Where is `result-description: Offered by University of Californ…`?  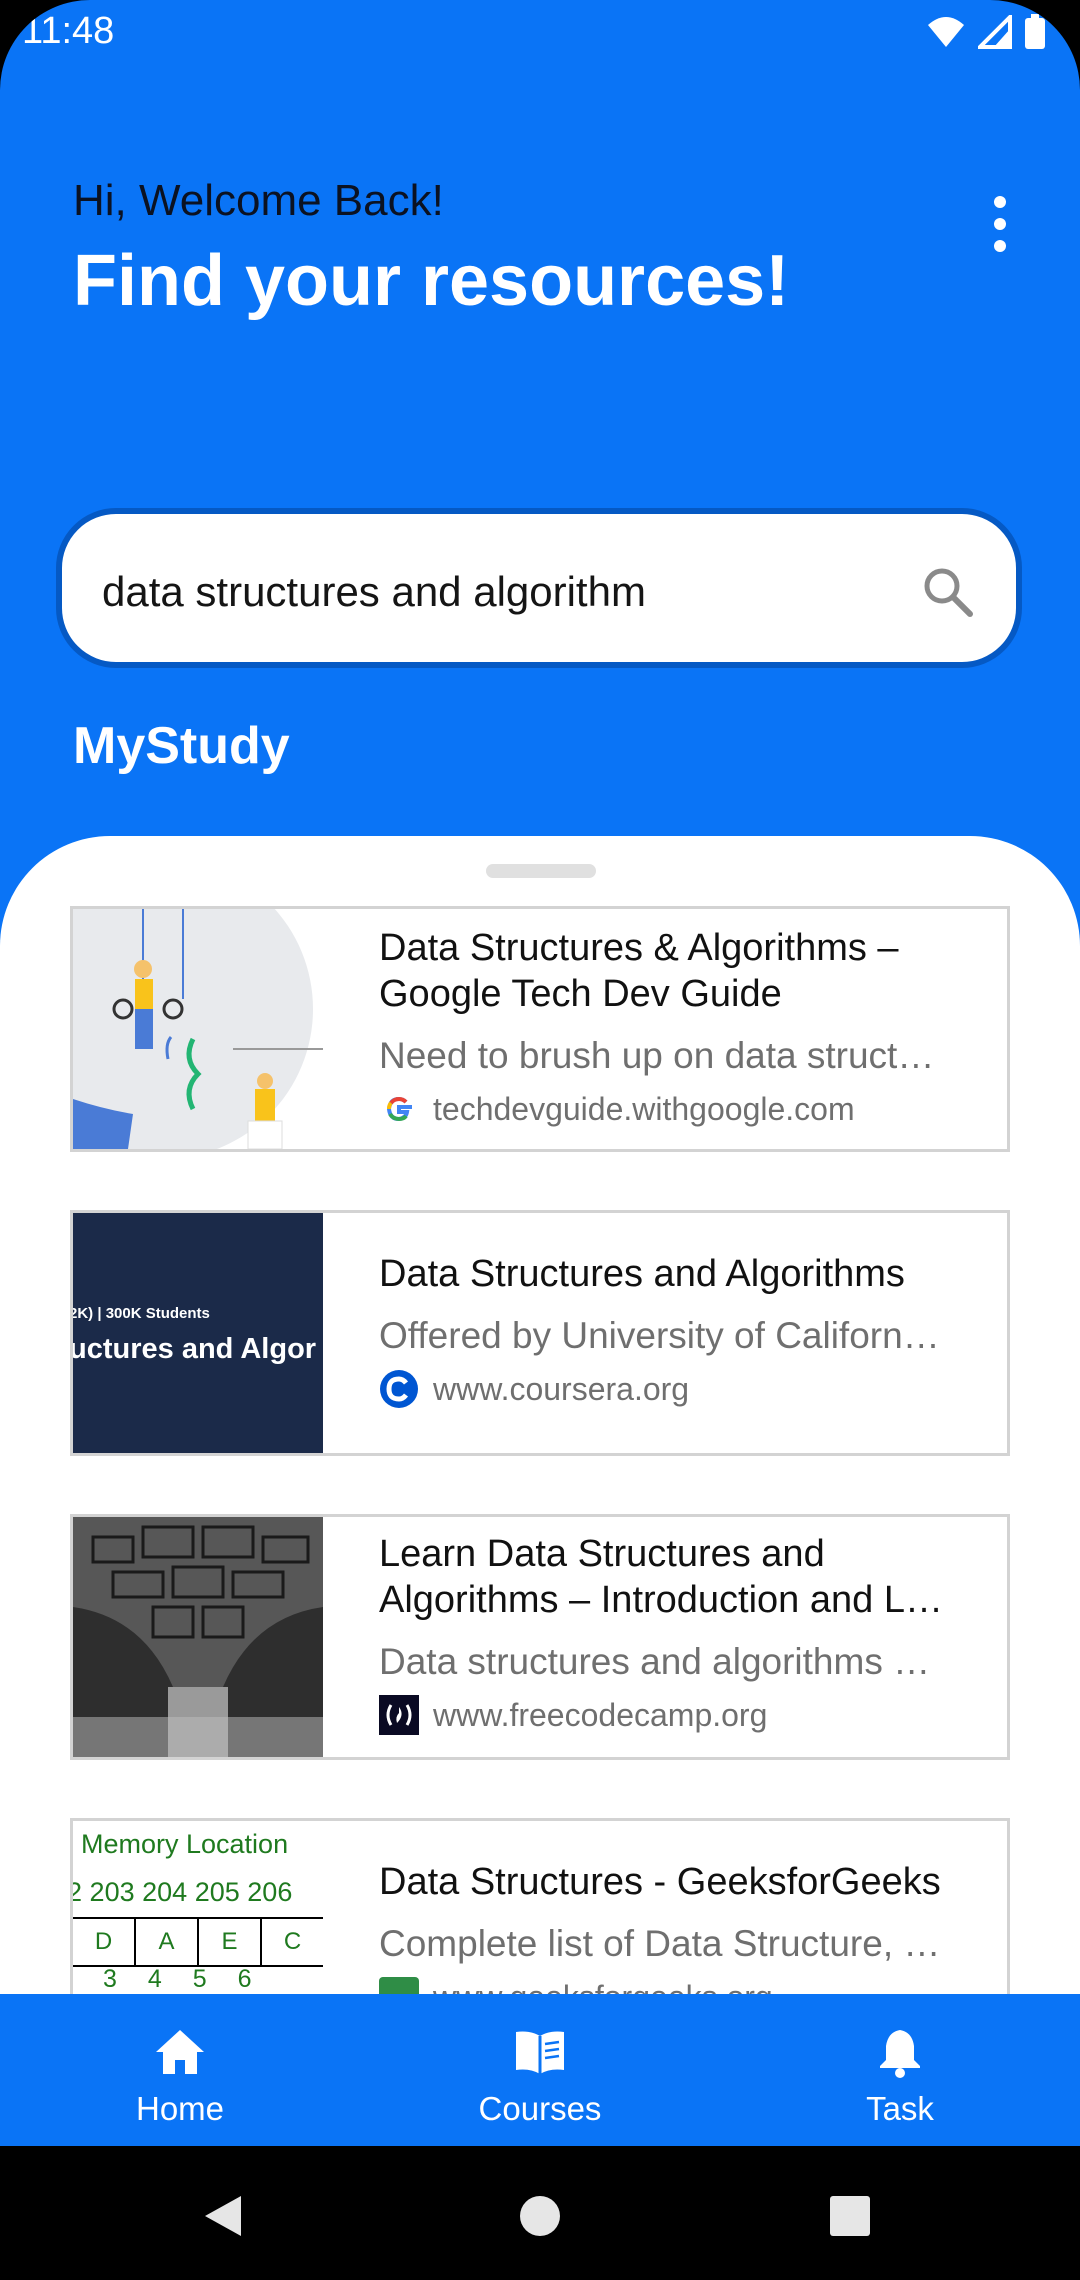
result-description: Offered by University of Californ… is located at coordinates (659, 1335).